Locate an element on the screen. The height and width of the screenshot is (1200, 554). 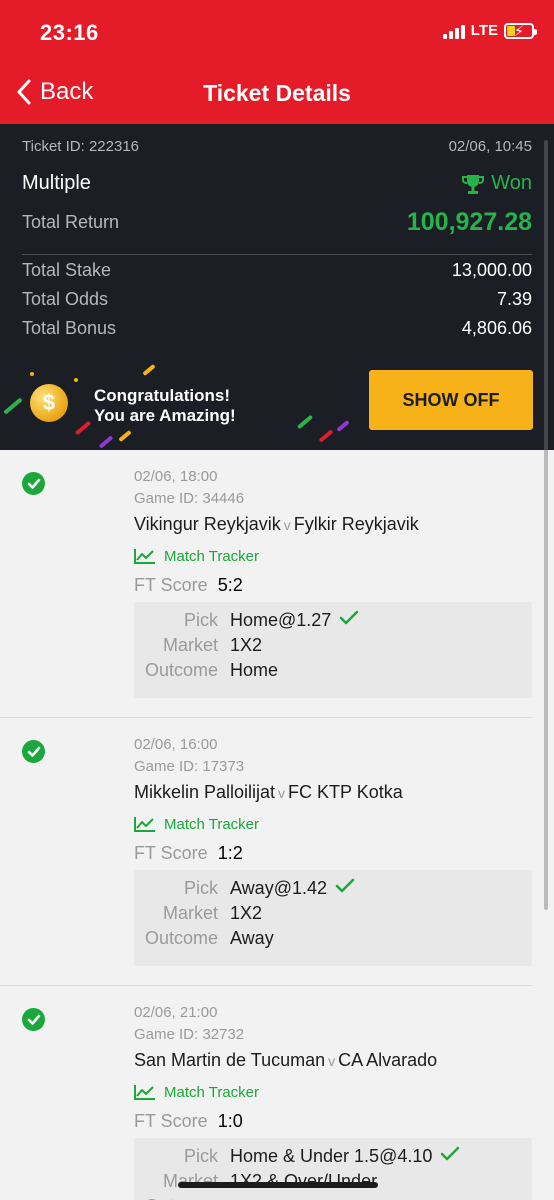
pick-details: Pick Away@1.42 Market 1X2 Outcome Away is located at coordinates (333, 918).